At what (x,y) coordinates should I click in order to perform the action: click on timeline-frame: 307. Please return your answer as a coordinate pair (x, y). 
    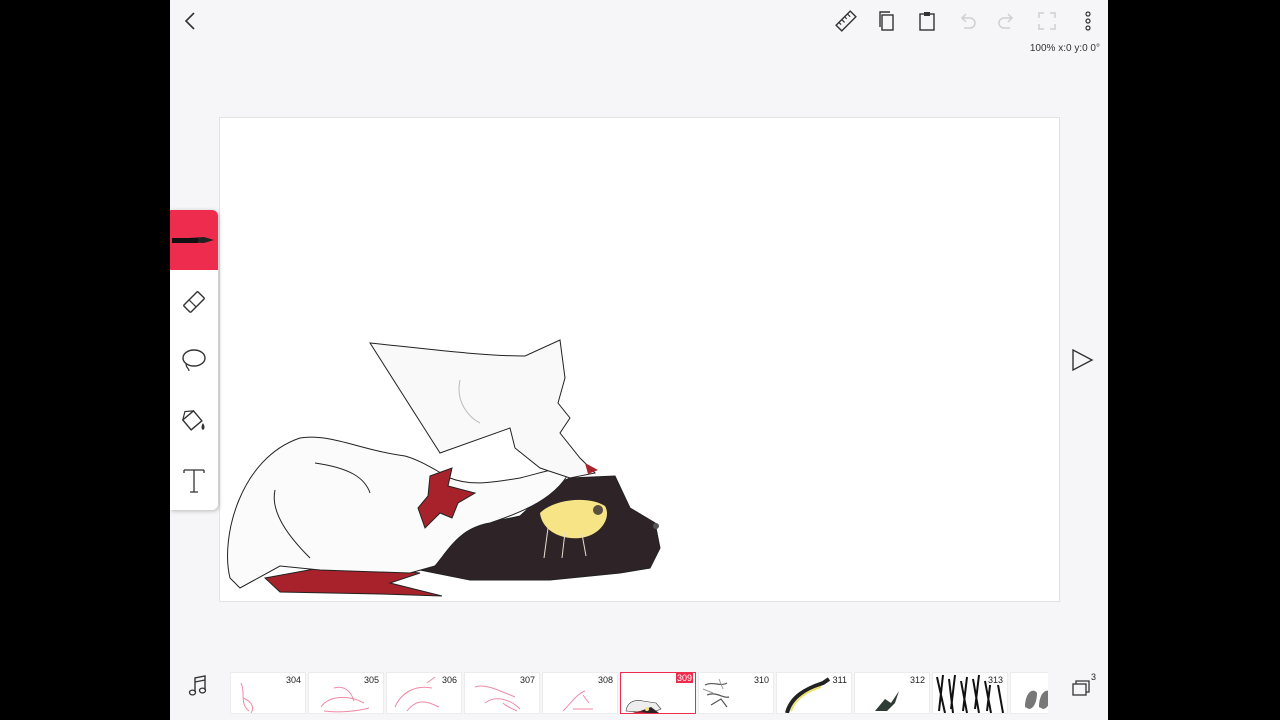
    Looking at the image, I should click on (502, 693).